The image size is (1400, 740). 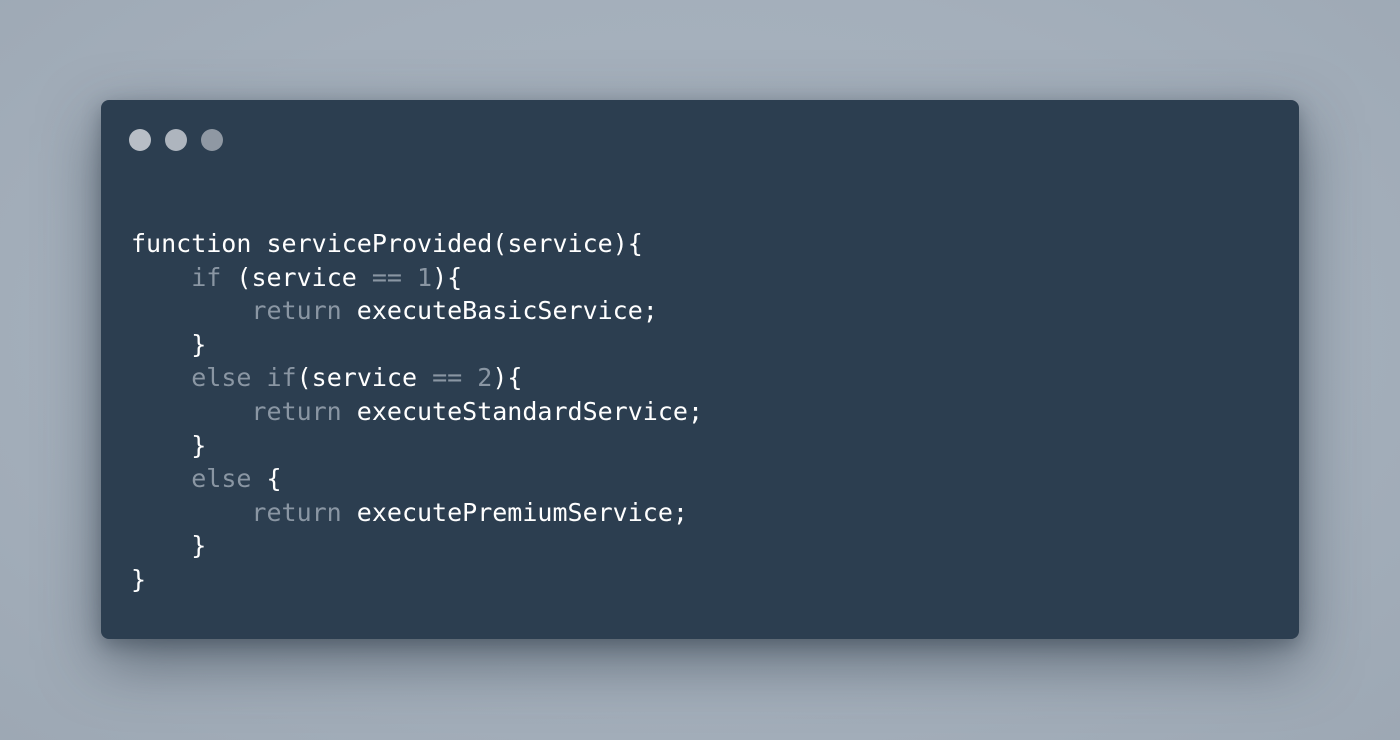 What do you see at coordinates (514, 512) in the screenshot?
I see `code-token-ident: executePremiumService` at bounding box center [514, 512].